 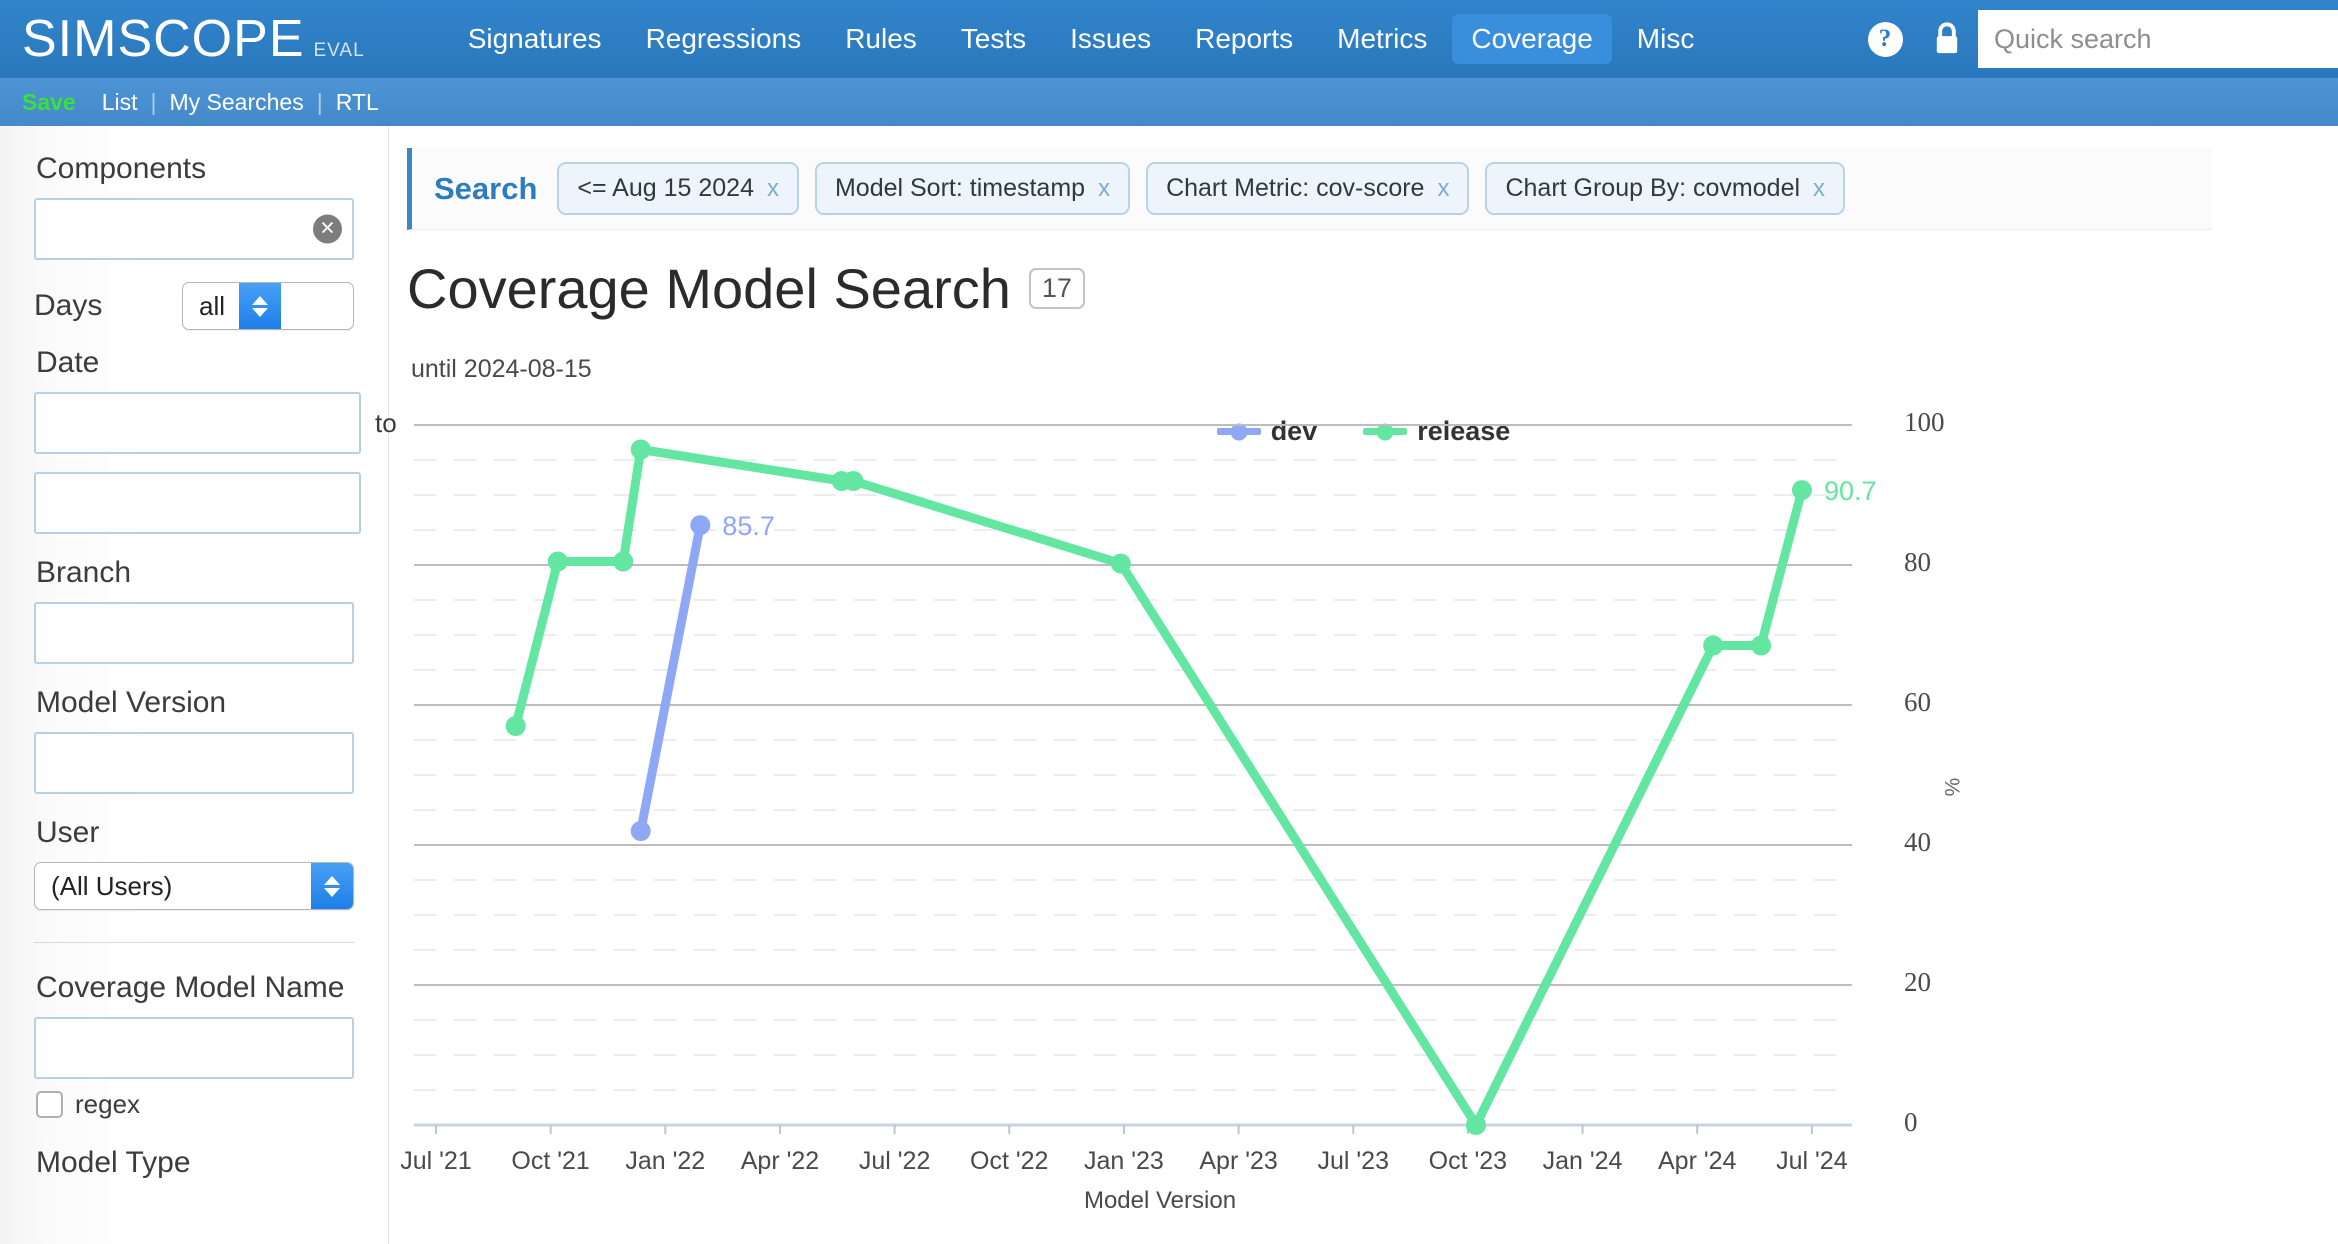 I want to click on branch-field-wrap, so click(x=194, y=633).